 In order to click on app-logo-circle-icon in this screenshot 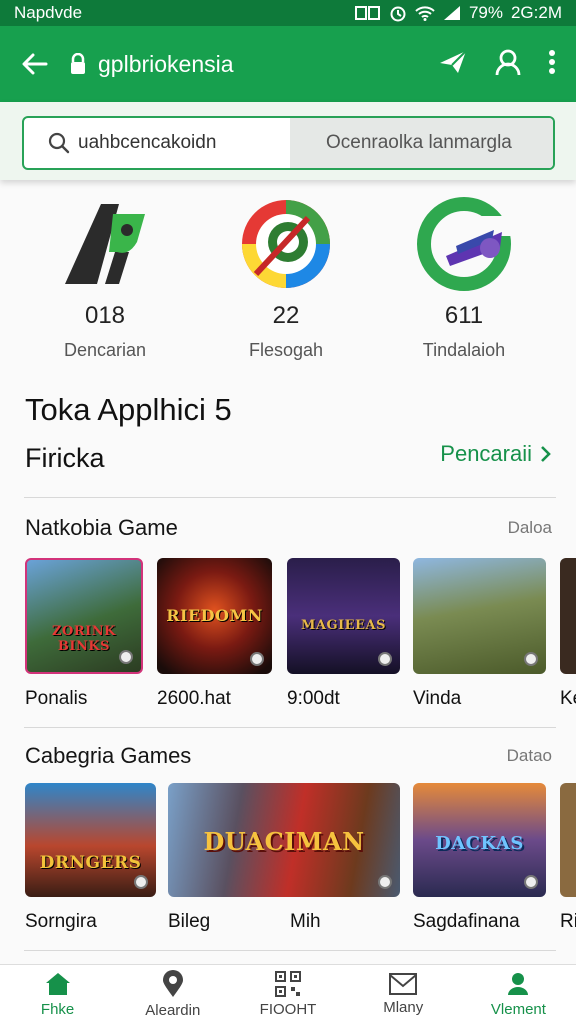, I will do `click(286, 244)`.